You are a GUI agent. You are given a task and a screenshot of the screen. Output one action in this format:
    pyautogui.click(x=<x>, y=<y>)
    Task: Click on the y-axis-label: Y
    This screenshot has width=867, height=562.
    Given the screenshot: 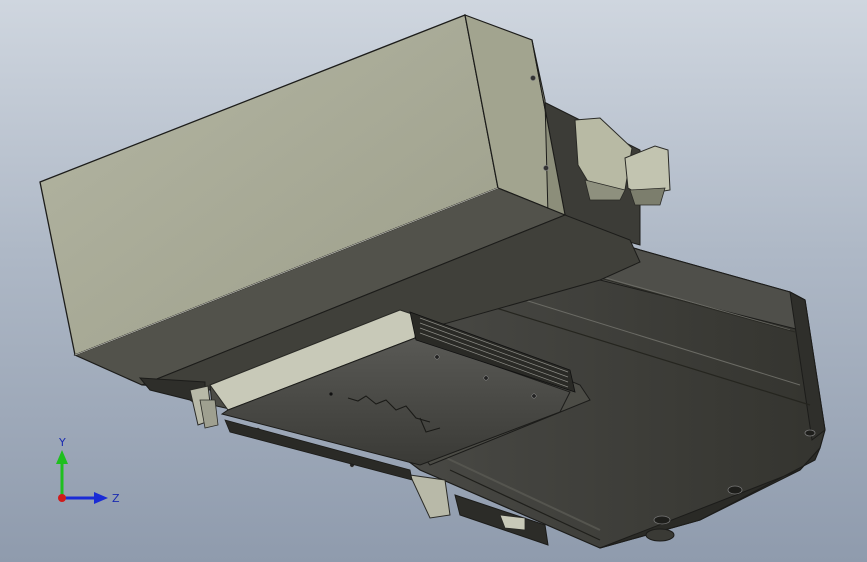 What is the action you would take?
    pyautogui.click(x=62, y=442)
    